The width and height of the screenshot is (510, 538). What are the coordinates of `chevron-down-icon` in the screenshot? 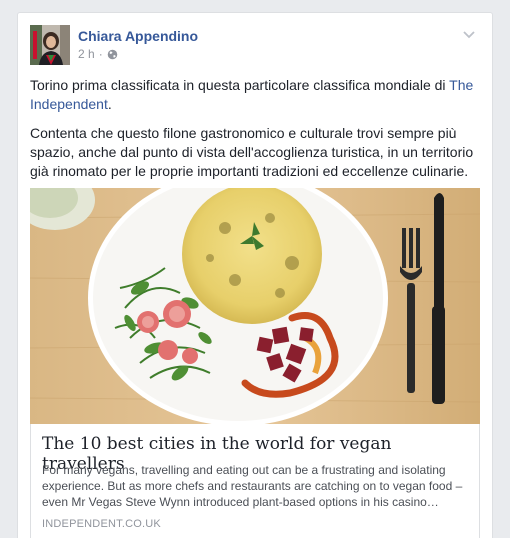 It's located at (469, 34).